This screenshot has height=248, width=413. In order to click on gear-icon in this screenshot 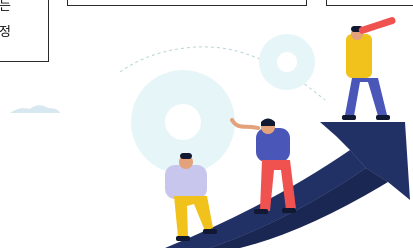, I will do `click(287, 62)`.